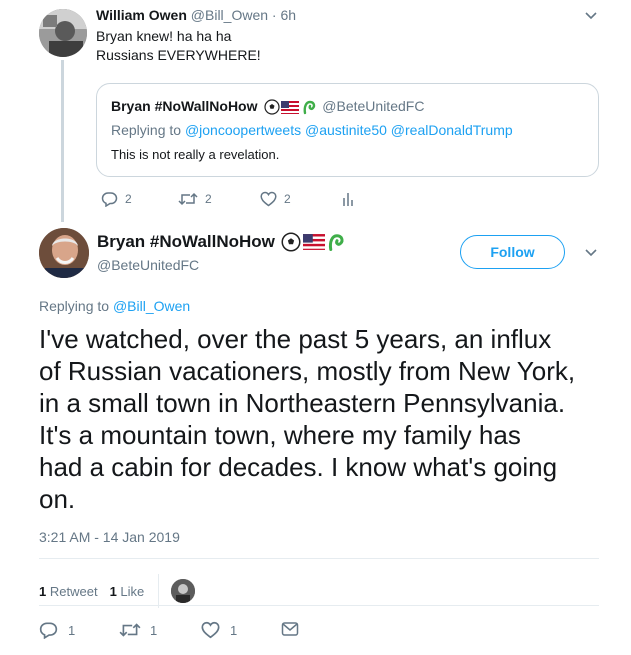 The image size is (631, 655). I want to click on quoted-tweet-header: Bryan #NoWallNoHow @BeteUnitedFC, so click(267, 106).